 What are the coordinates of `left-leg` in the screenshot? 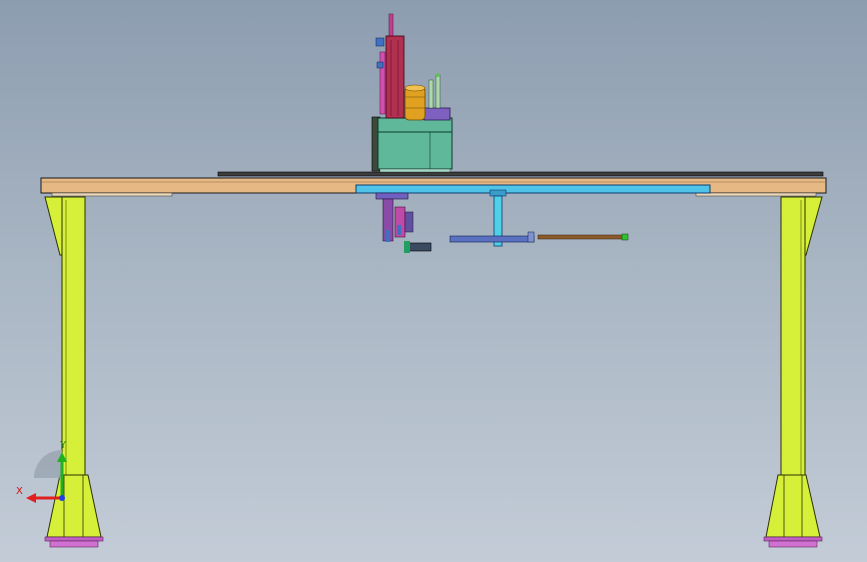 It's located at (74, 372).